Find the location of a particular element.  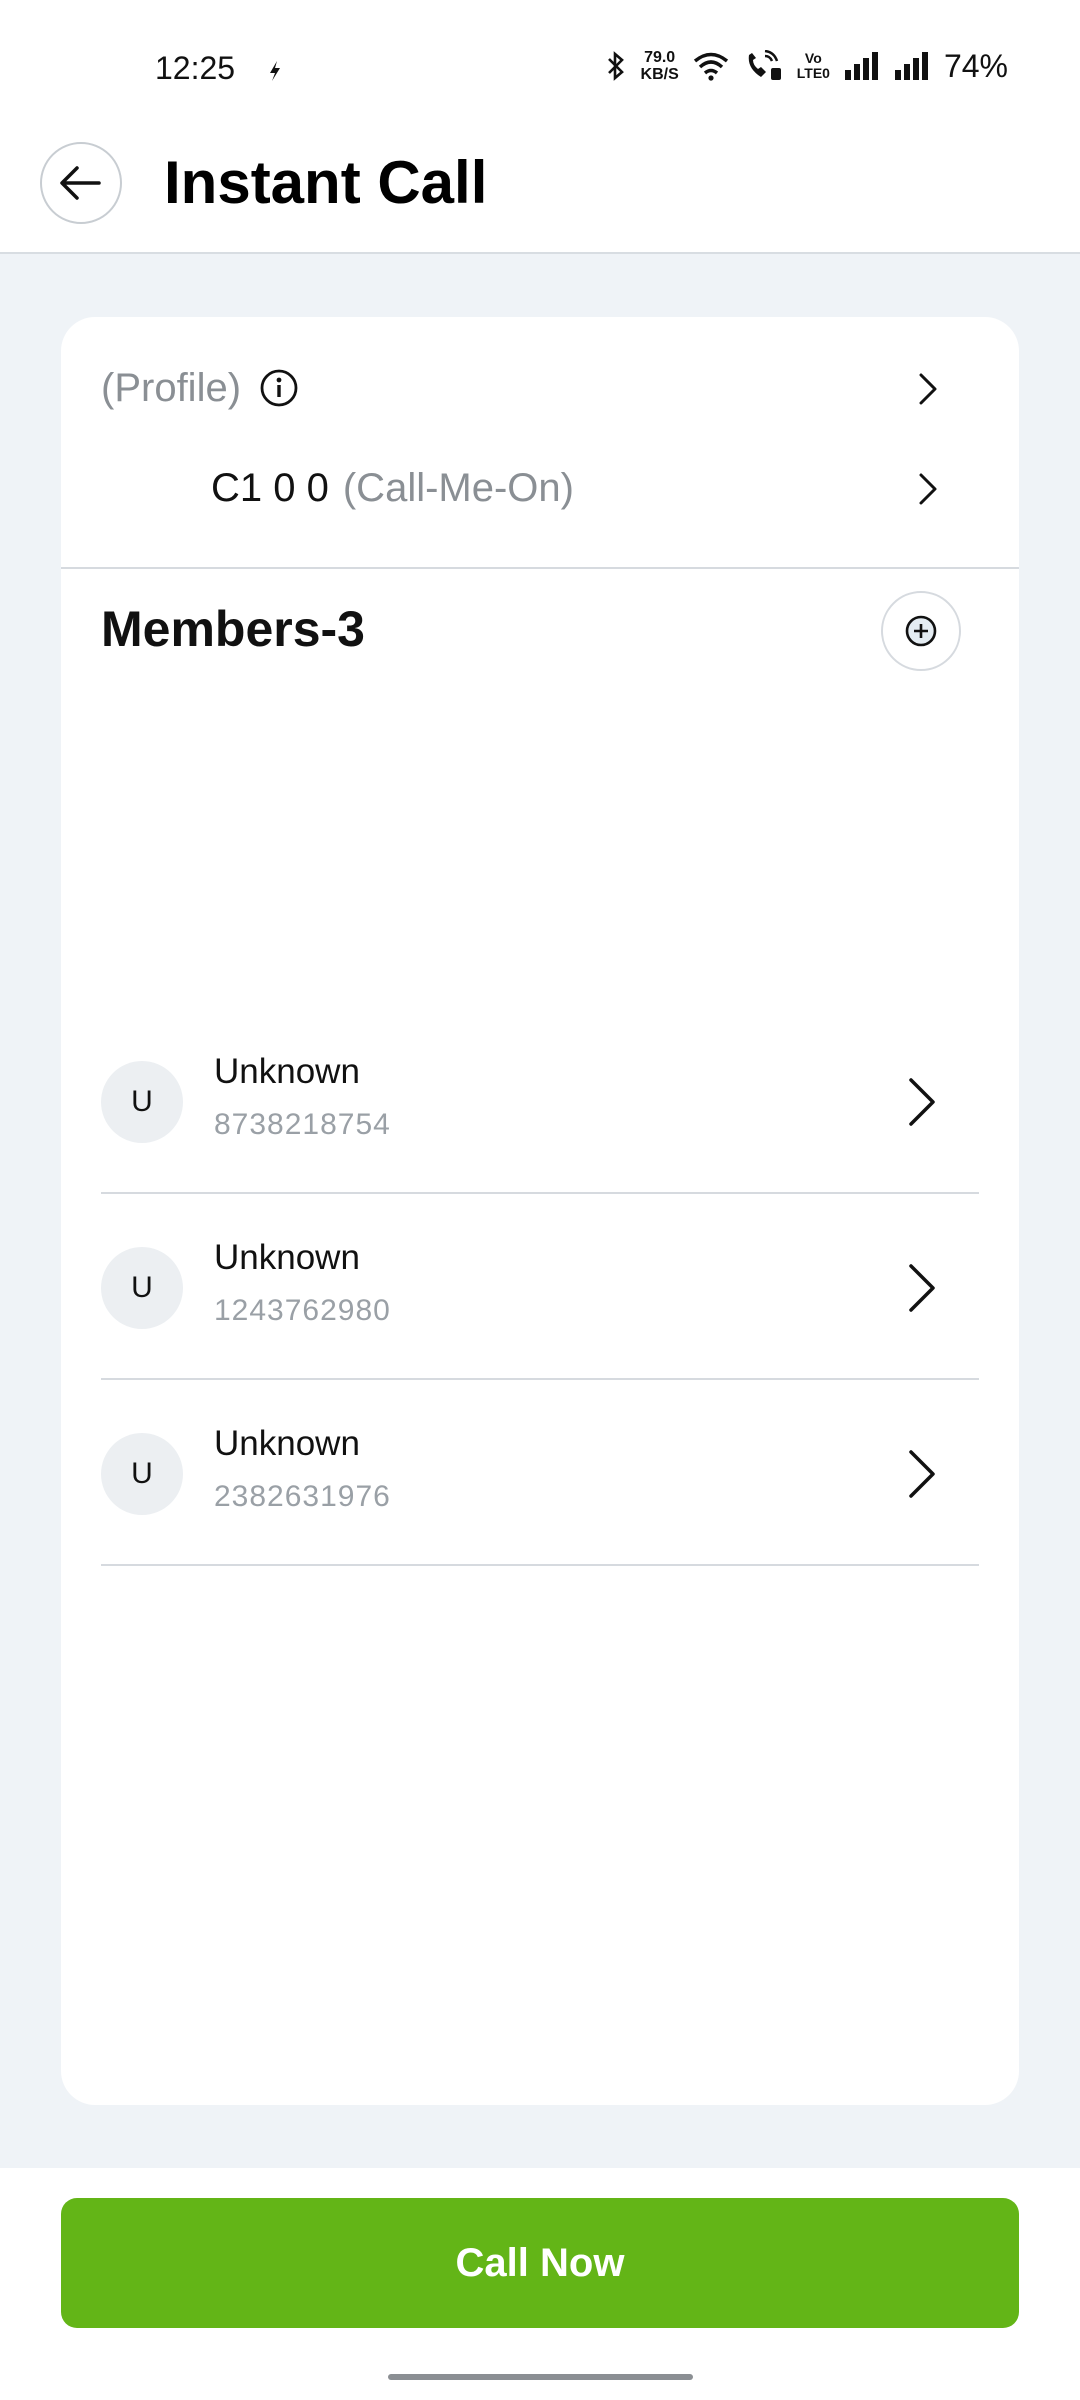

member-row: U Unknown 2382631976 is located at coordinates (540, 1473).